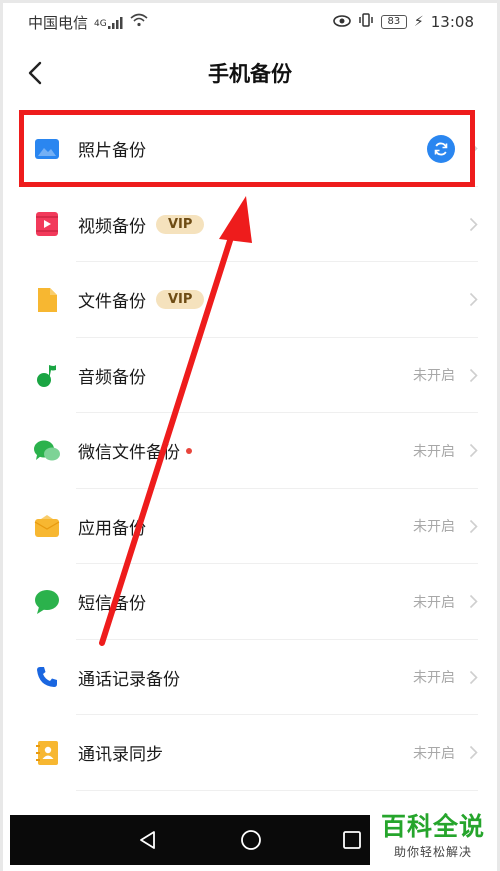 This screenshot has height=871, width=500. What do you see at coordinates (250, 602) in the screenshot?
I see `list-item-sms-backup: 短信备份 未开启` at bounding box center [250, 602].